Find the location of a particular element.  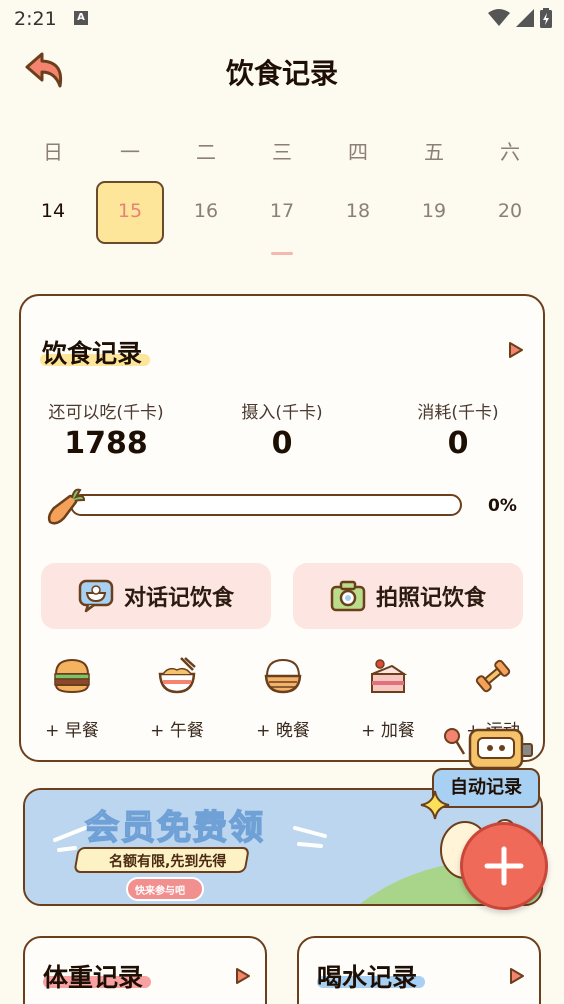

weekday-tue: 二 is located at coordinates (206, 152).